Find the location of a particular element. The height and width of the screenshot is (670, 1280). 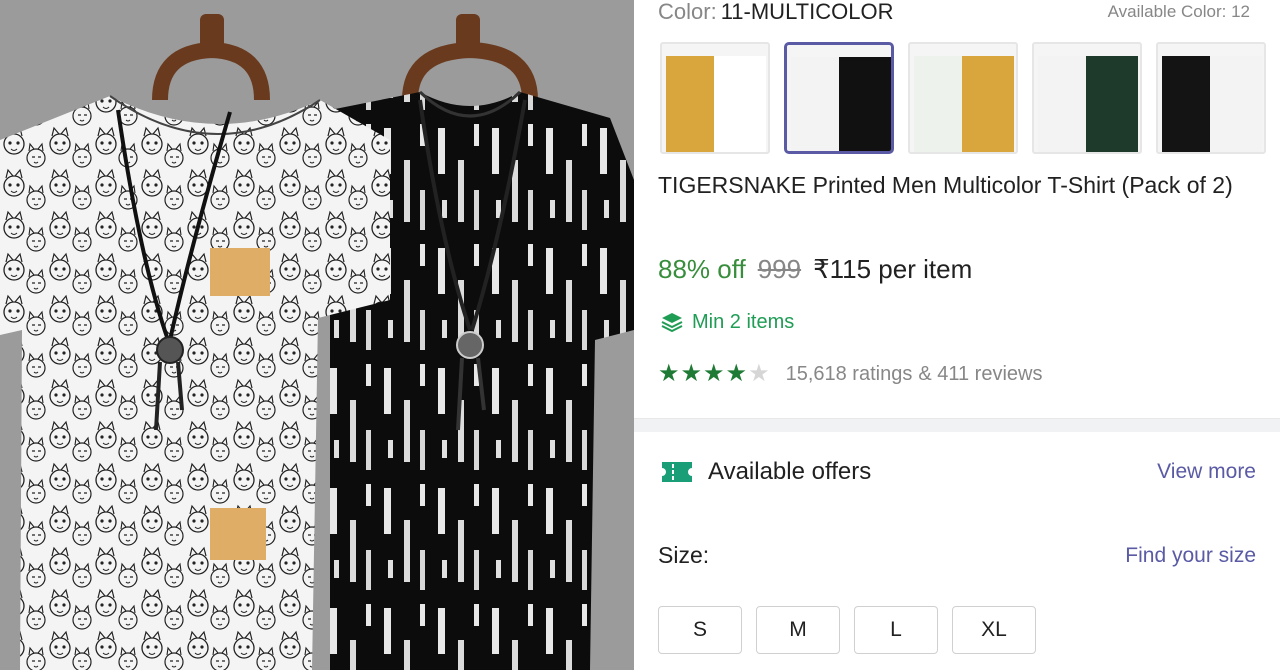

size-label: Size: is located at coordinates (684, 555).